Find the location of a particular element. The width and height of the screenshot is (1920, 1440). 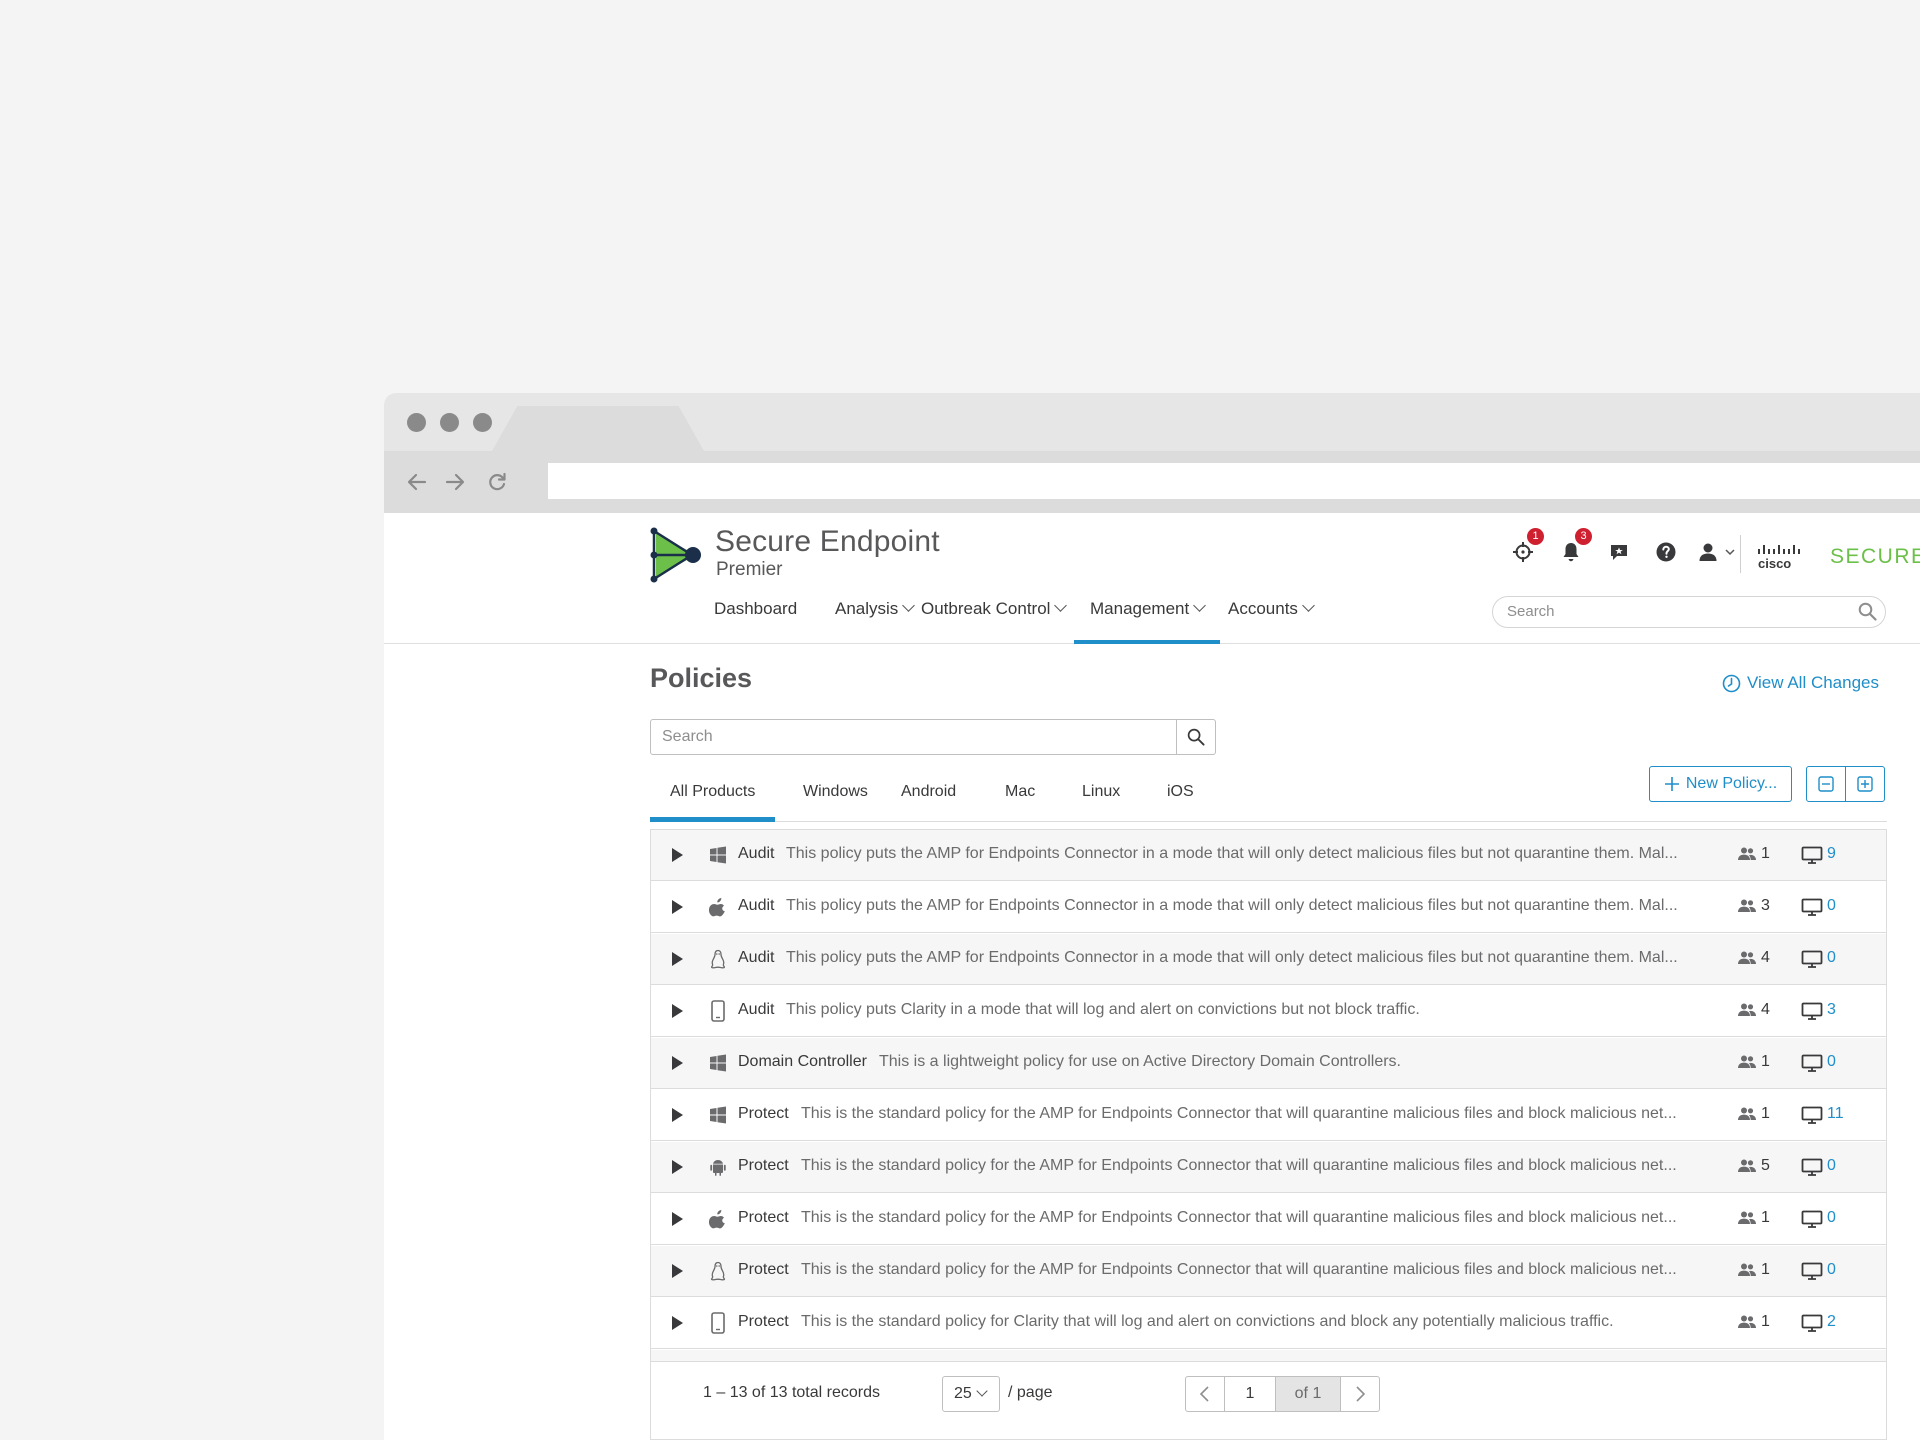

window-maximize-dot is located at coordinates (482, 422).